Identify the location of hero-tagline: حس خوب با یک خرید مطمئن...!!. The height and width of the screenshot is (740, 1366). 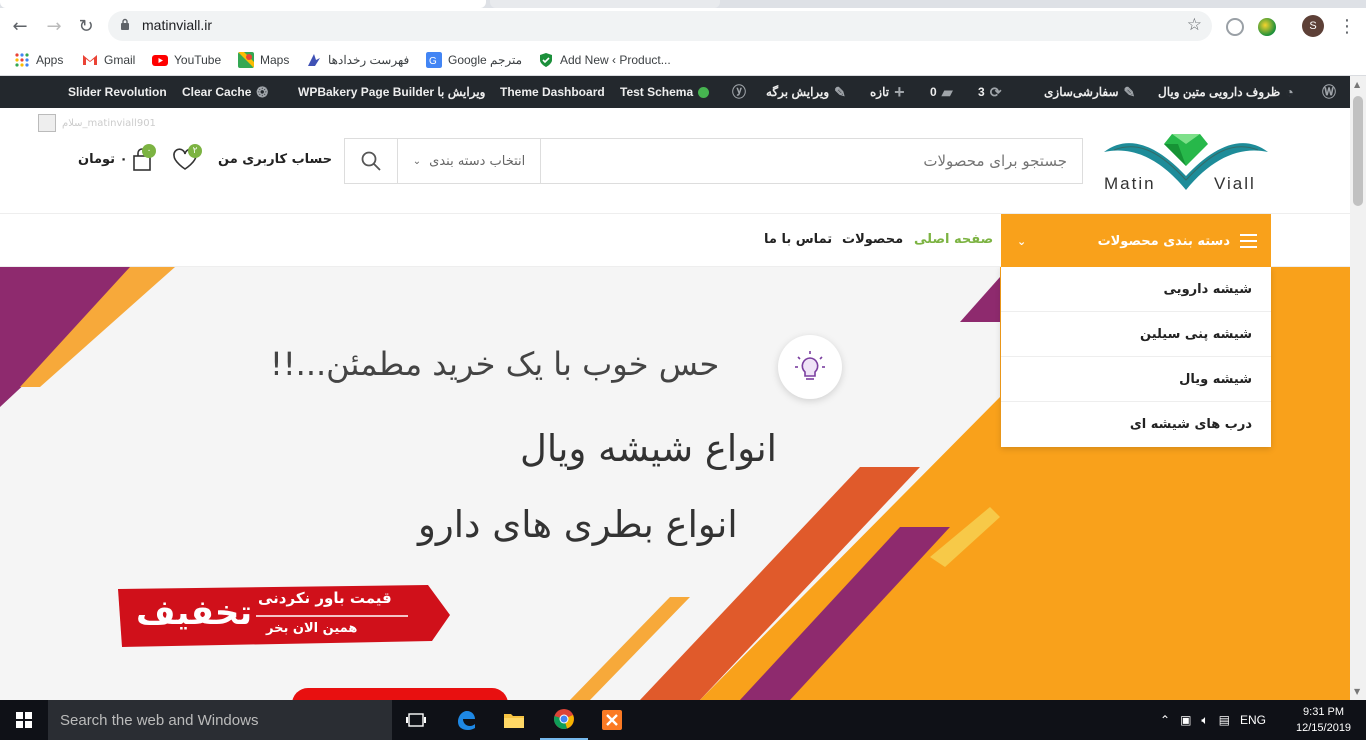
(495, 364).